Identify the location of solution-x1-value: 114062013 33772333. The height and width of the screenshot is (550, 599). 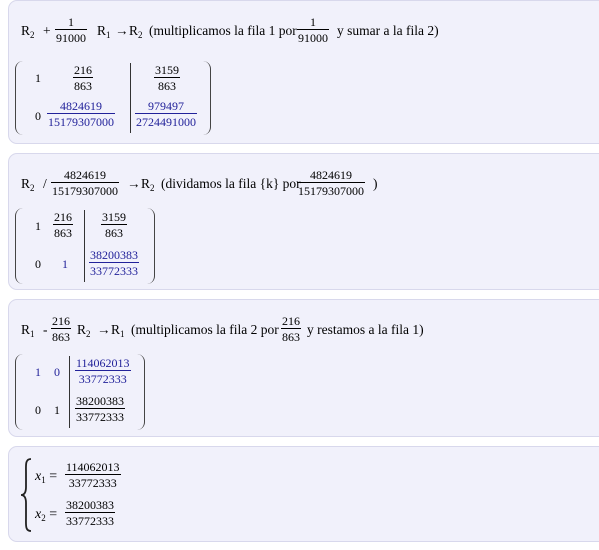
(93, 475).